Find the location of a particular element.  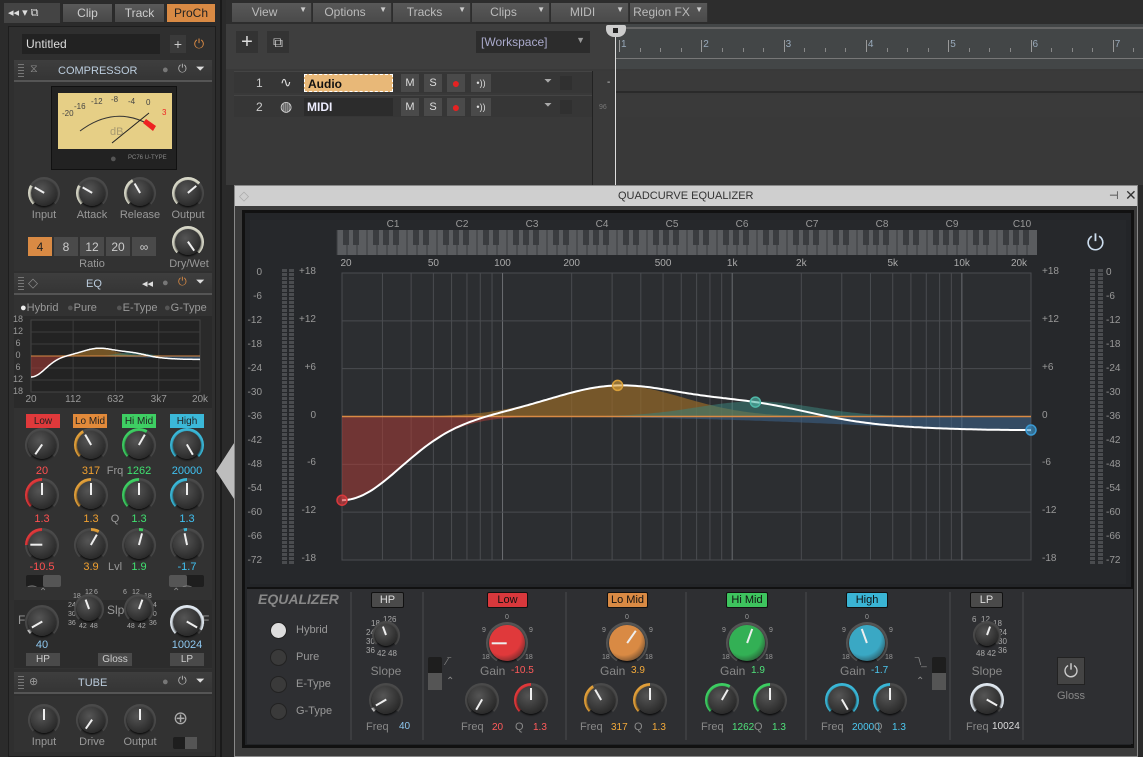

eq-header: ◇ EQ ◂◂ ● ⏻ ⏷ is located at coordinates (113, 284).